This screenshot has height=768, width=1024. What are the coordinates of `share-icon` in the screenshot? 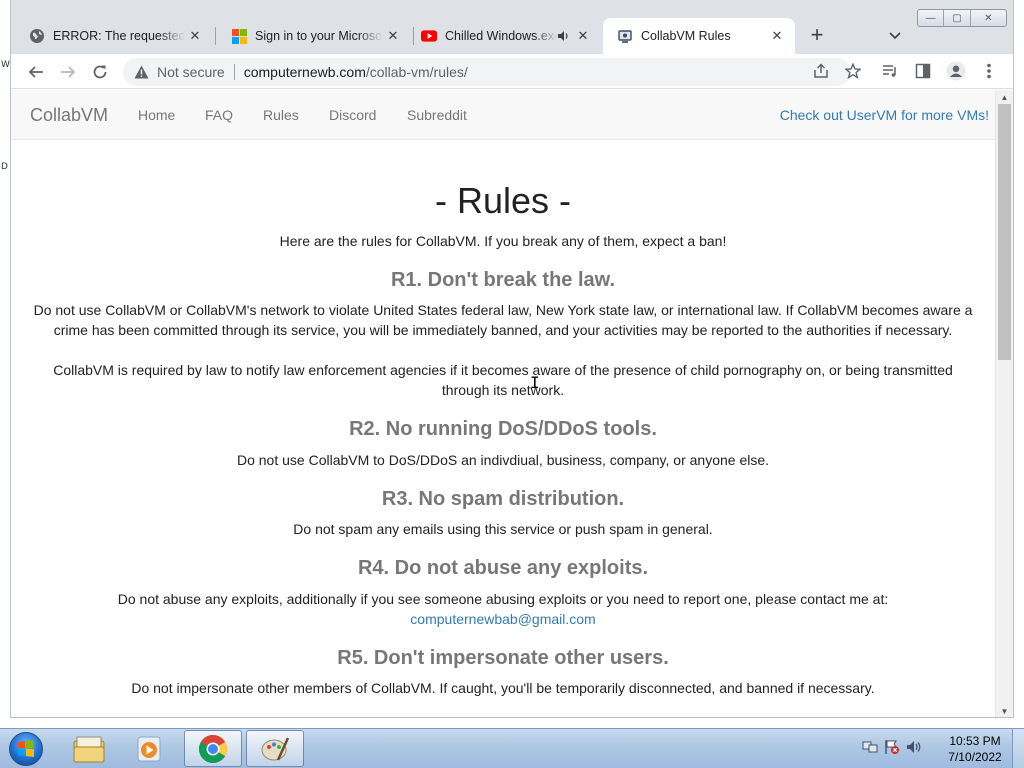 It's located at (821, 71).